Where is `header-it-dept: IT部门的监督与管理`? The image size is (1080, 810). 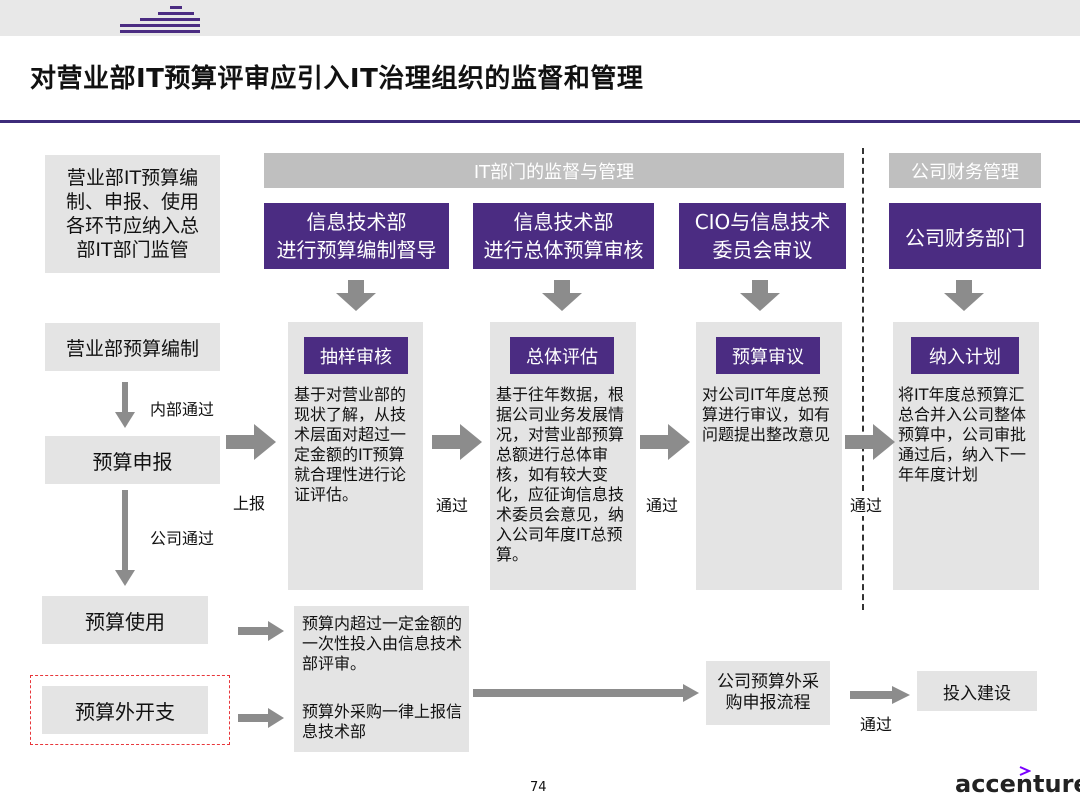 header-it-dept: IT部门的监督与管理 is located at coordinates (554, 170).